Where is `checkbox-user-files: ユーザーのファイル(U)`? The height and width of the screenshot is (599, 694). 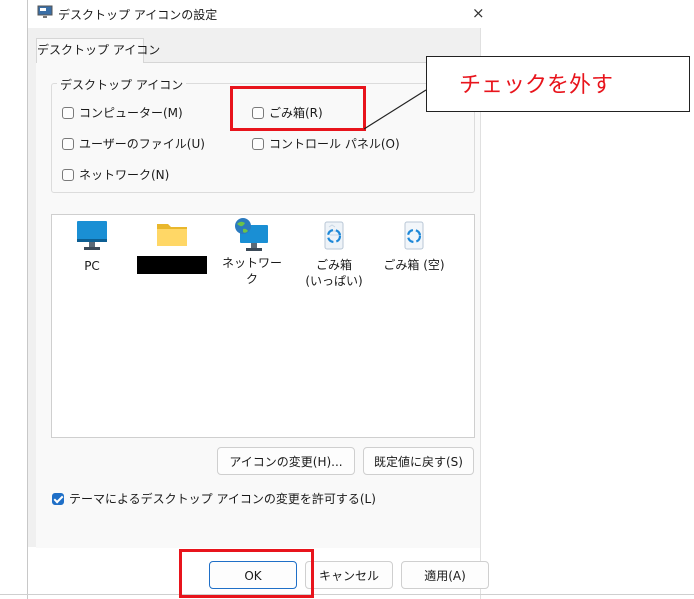 checkbox-user-files: ユーザーのファイル(U) is located at coordinates (133, 143).